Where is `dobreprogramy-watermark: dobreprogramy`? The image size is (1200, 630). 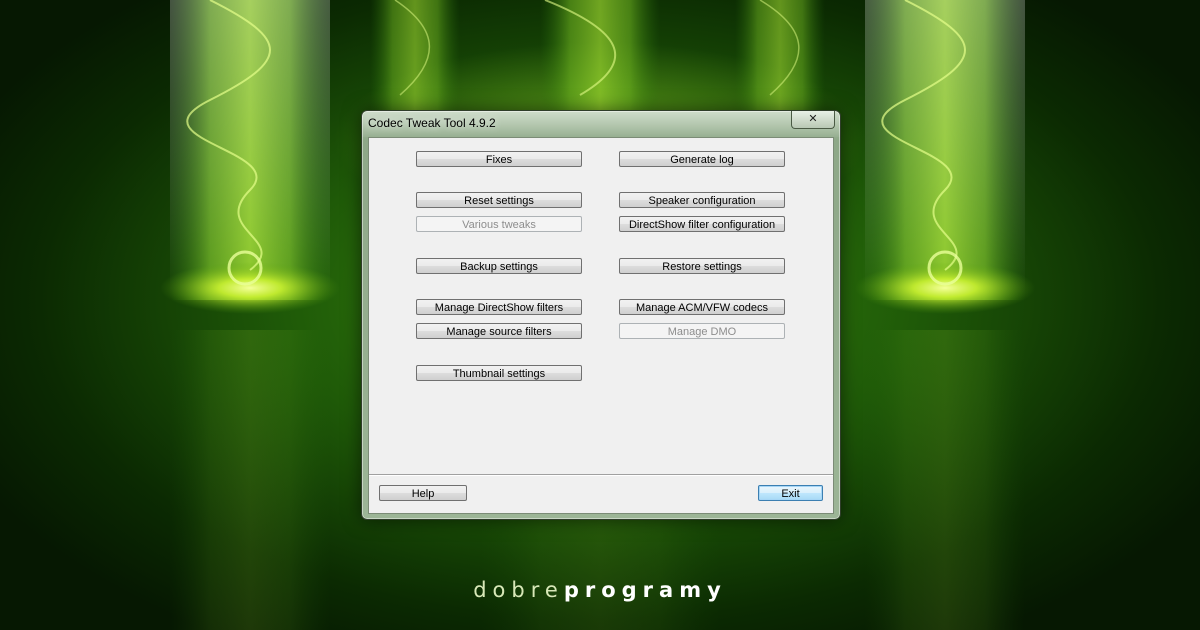
dobreprogramy-watermark: dobreprogramy is located at coordinates (600, 590).